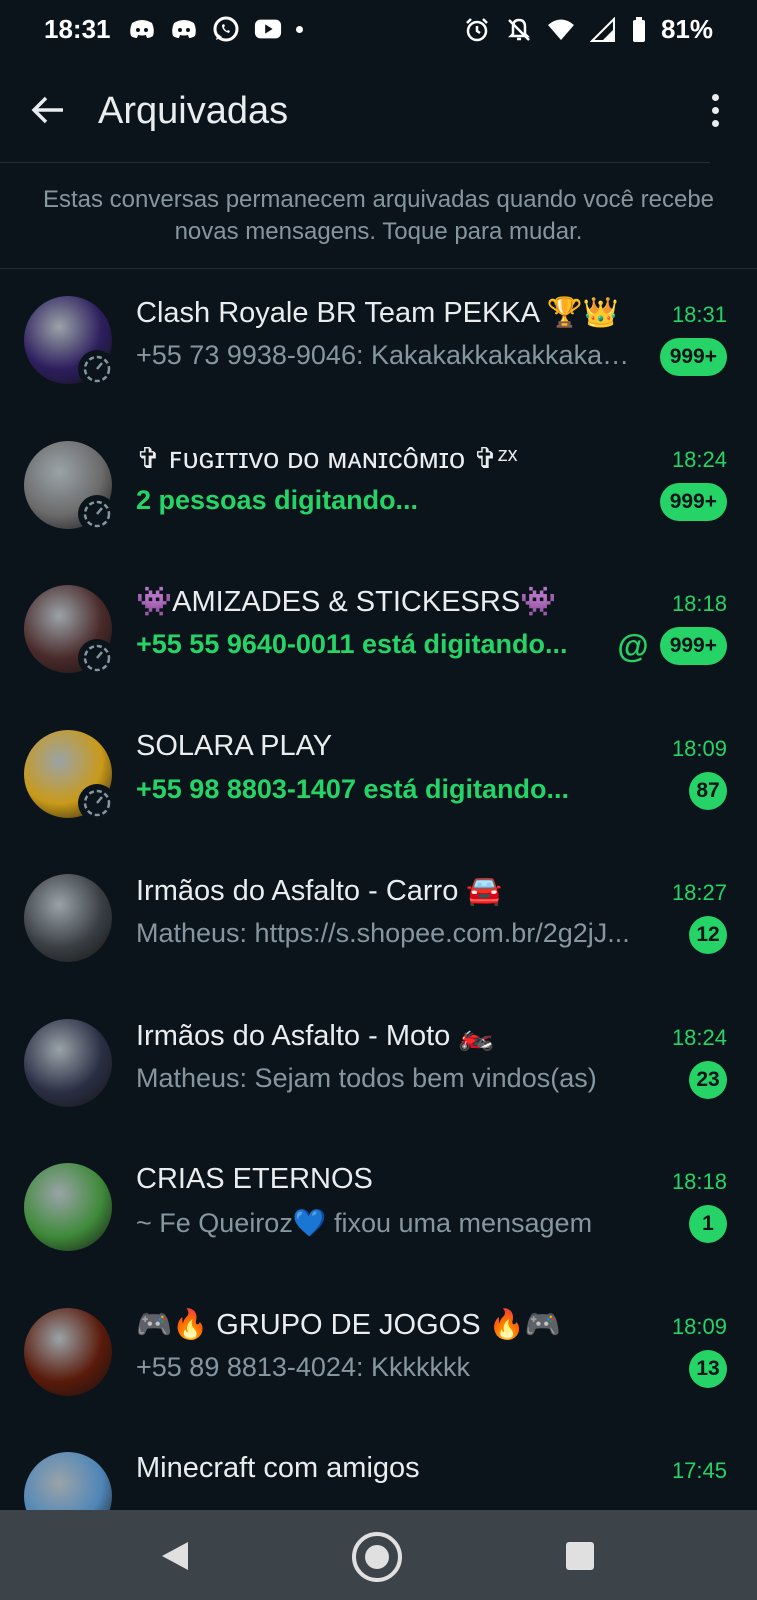  Describe the element at coordinates (686, 29) in the screenshot. I see `battery-percent: 81%` at that location.